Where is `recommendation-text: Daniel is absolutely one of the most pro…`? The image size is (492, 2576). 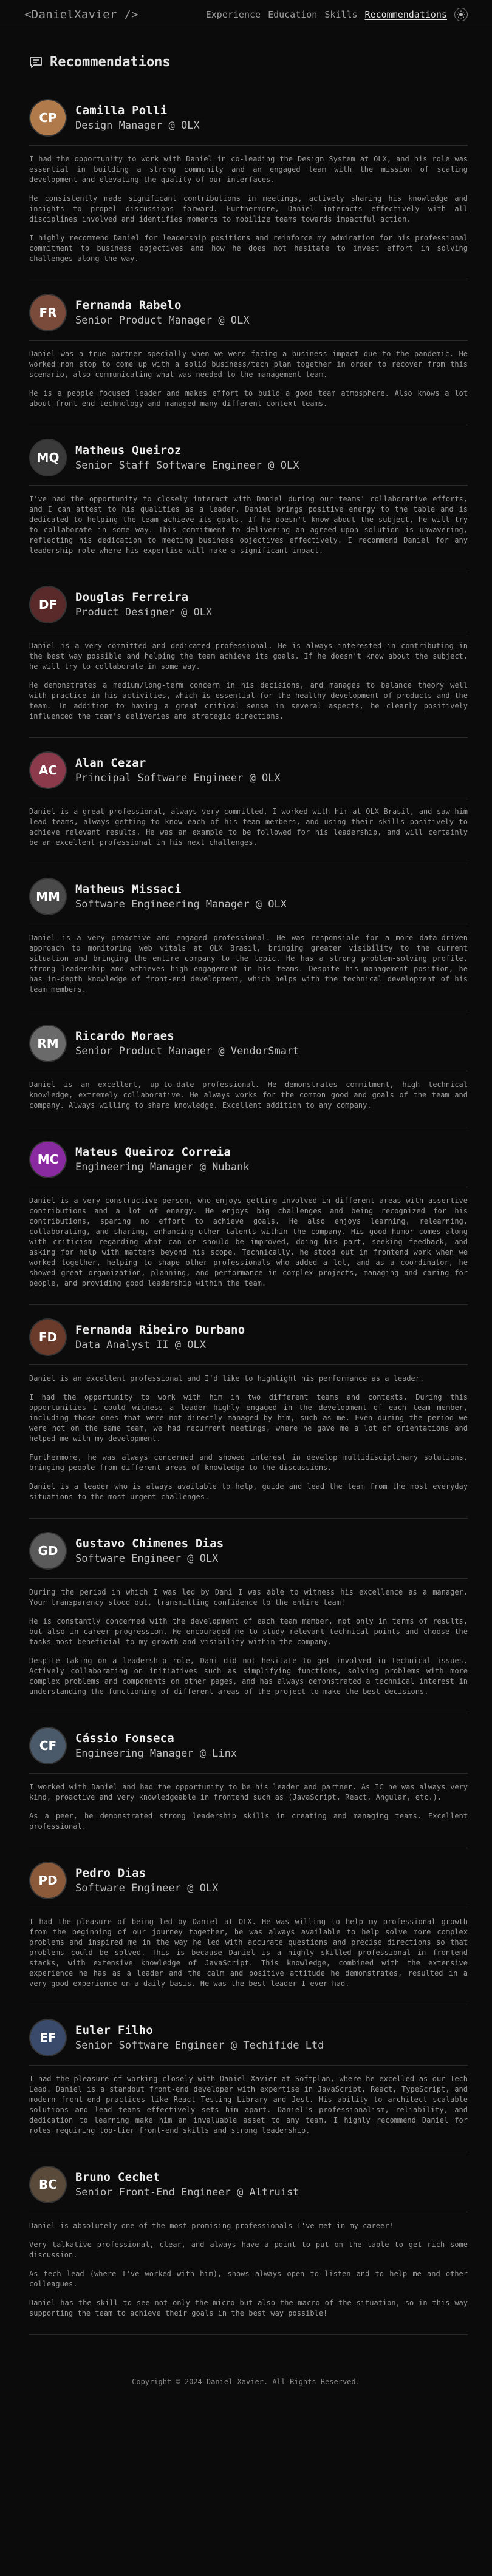 recommendation-text: Daniel is absolutely one of the most pro… is located at coordinates (248, 2273).